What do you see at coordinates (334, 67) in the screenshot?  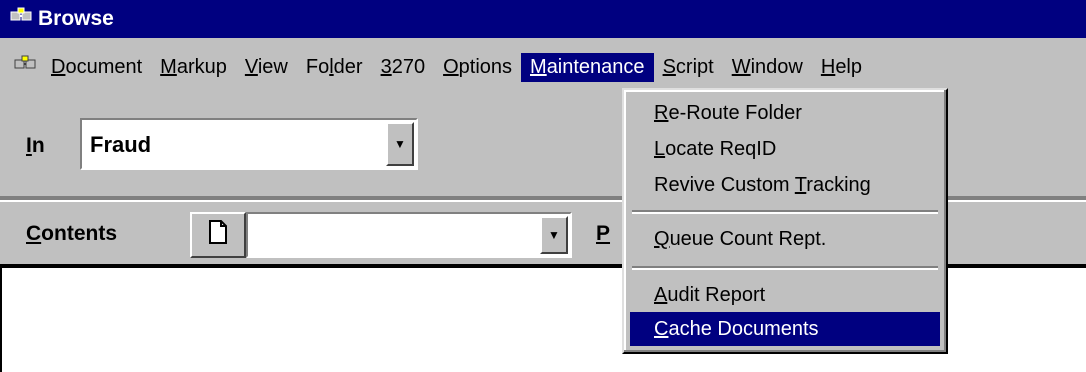 I see `menu-folder: Folder` at bounding box center [334, 67].